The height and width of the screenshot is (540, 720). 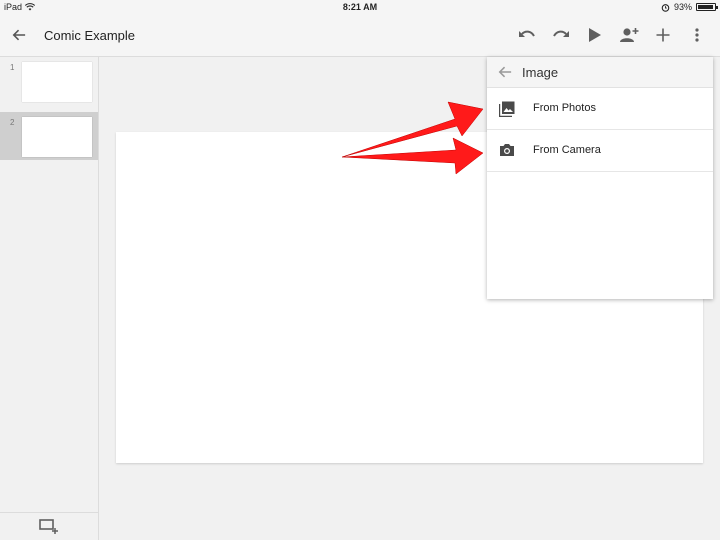 What do you see at coordinates (90, 35) in the screenshot?
I see `document-title: Comic Example` at bounding box center [90, 35].